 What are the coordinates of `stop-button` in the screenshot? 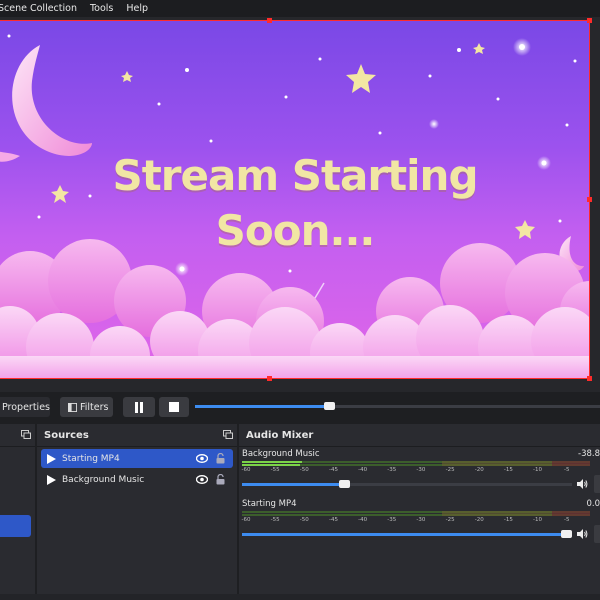 It's located at (174, 407).